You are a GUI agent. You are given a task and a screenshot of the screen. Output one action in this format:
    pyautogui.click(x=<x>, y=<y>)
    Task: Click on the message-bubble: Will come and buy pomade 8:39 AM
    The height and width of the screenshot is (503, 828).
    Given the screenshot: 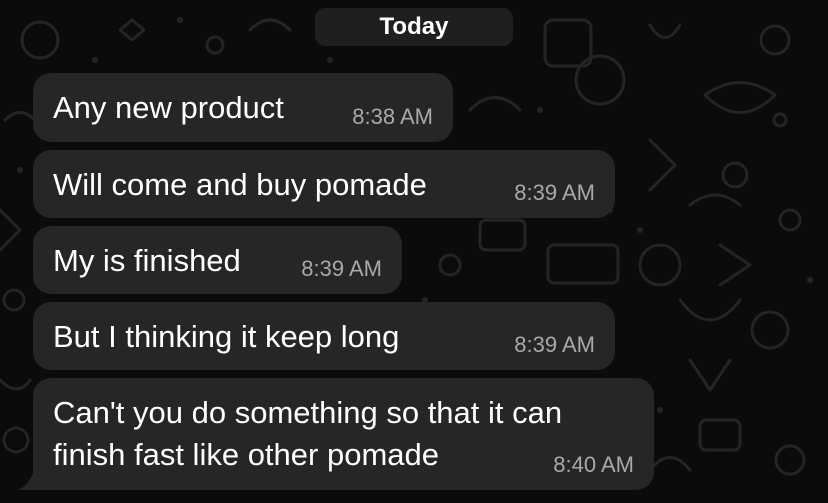 What is the action you would take?
    pyautogui.click(x=324, y=184)
    